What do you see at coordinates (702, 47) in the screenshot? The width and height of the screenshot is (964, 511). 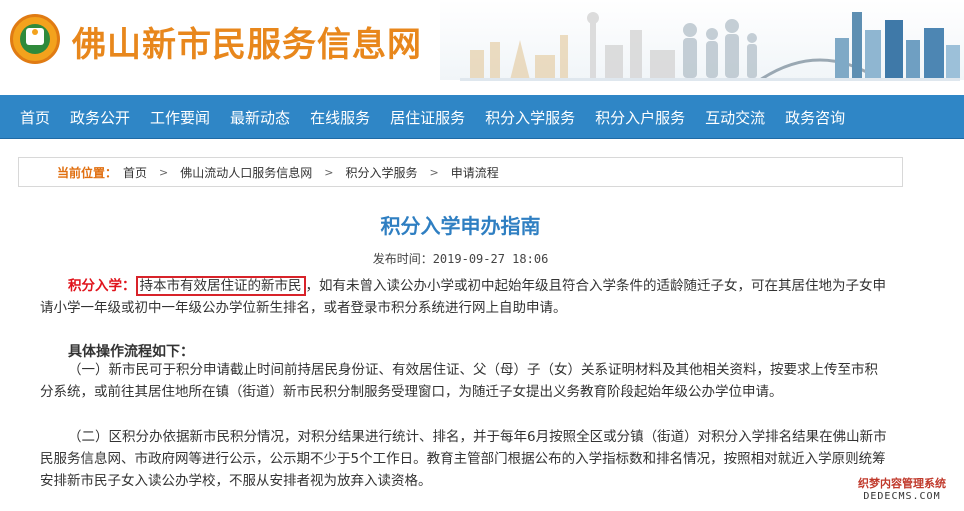 I see `city-skyline-banner` at bounding box center [702, 47].